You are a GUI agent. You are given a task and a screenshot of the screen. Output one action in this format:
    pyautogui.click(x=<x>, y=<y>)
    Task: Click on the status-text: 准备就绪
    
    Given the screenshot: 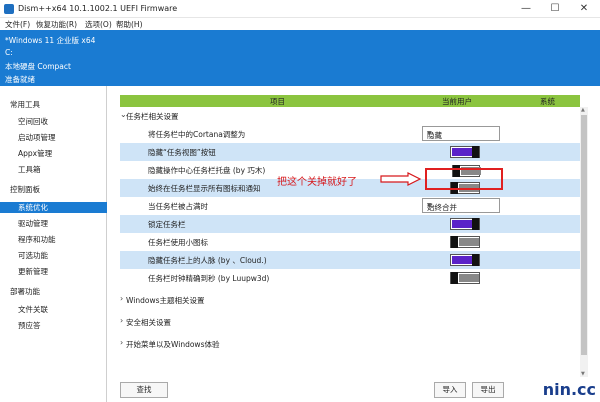 What is the action you would take?
    pyautogui.click(x=20, y=79)
    